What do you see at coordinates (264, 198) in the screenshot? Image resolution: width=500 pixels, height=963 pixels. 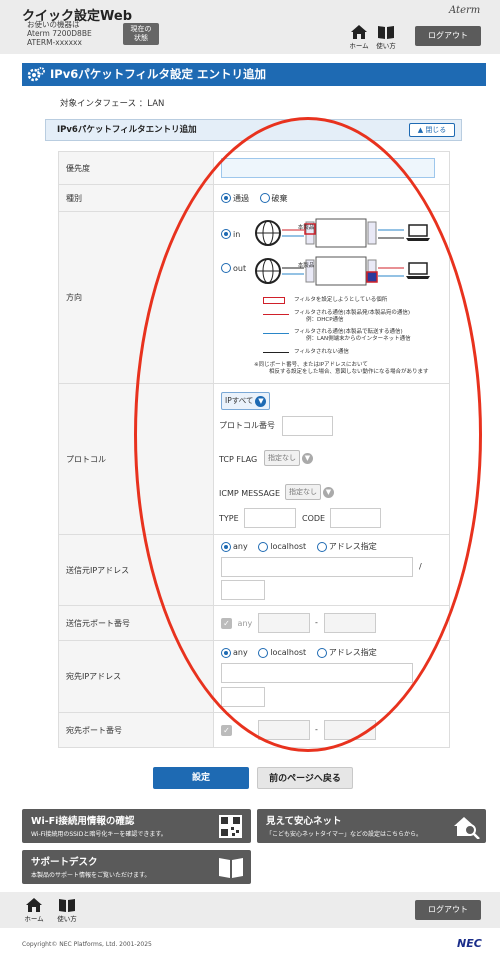 I see `type-discard-radio` at bounding box center [264, 198].